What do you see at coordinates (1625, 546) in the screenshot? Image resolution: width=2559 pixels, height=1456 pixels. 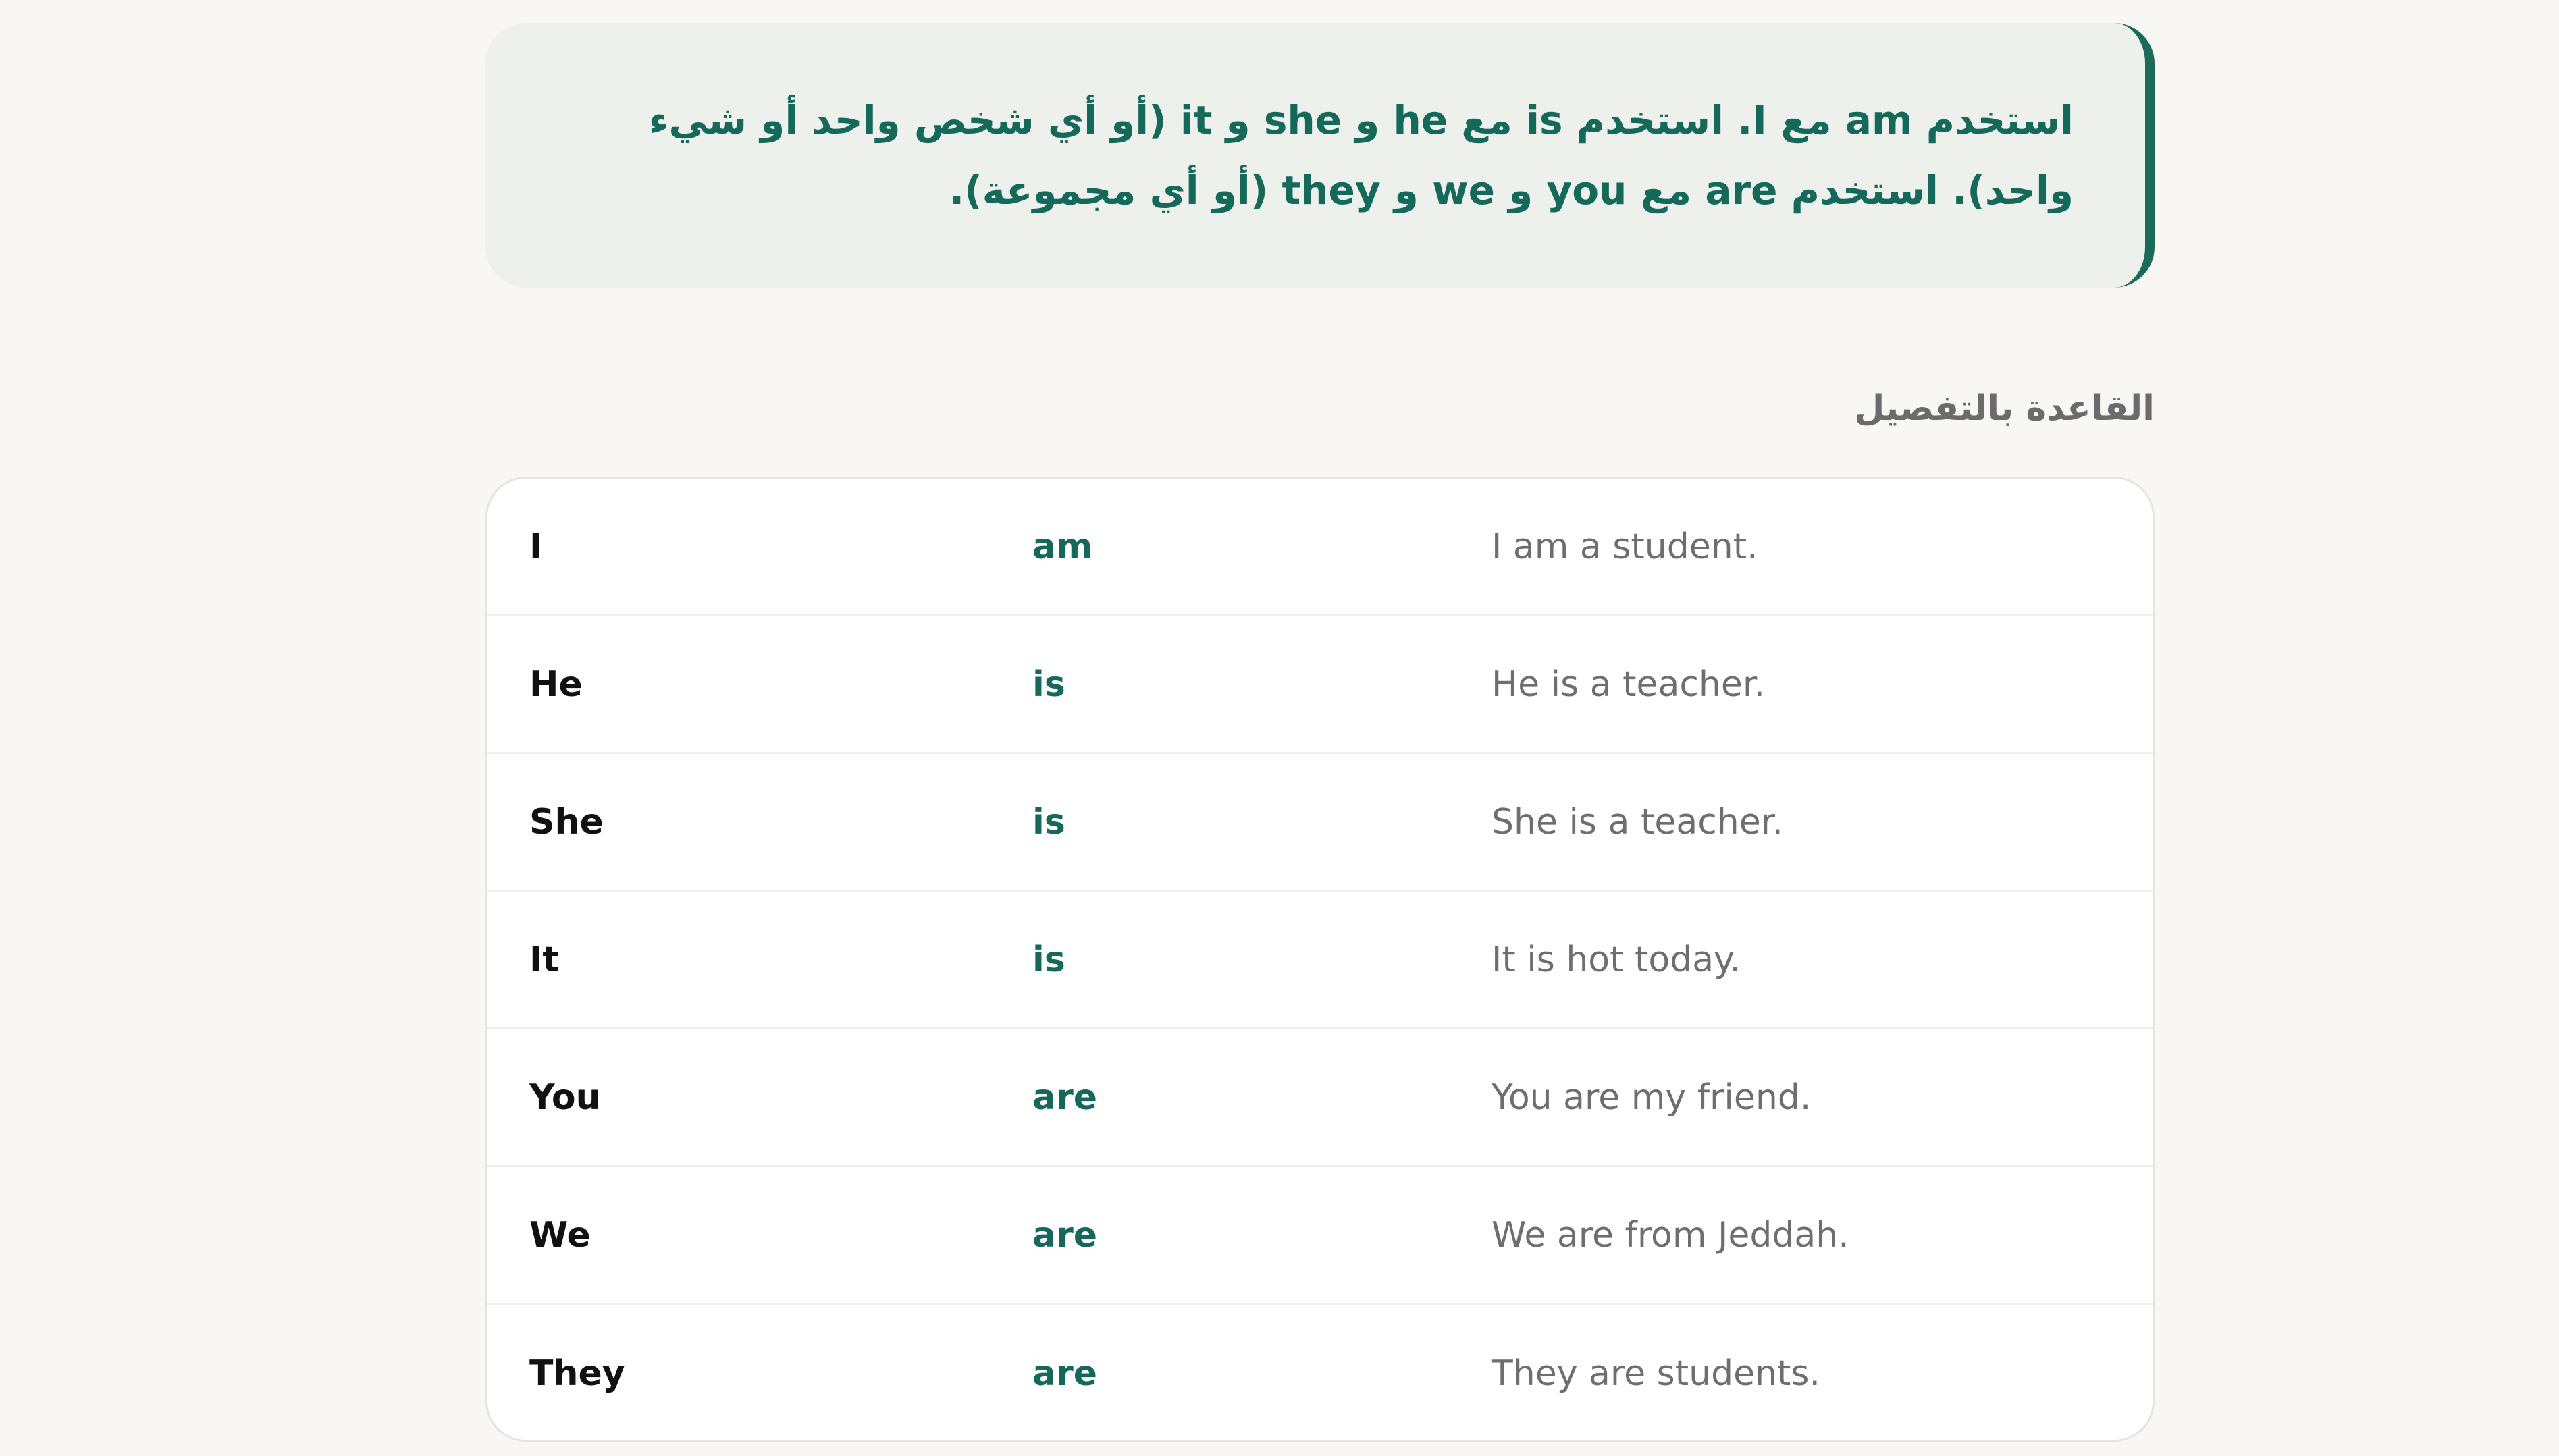 I see `example-cell: I am a student.` at bounding box center [1625, 546].